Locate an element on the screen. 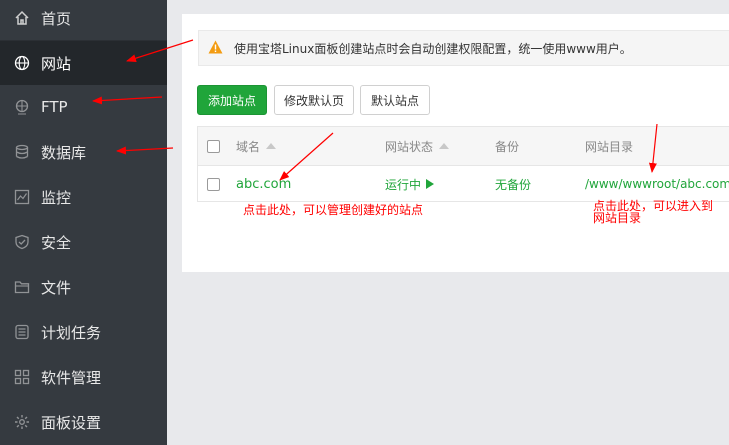 The height and width of the screenshot is (445, 729). site-status-toggle: 运行中 is located at coordinates (410, 184).